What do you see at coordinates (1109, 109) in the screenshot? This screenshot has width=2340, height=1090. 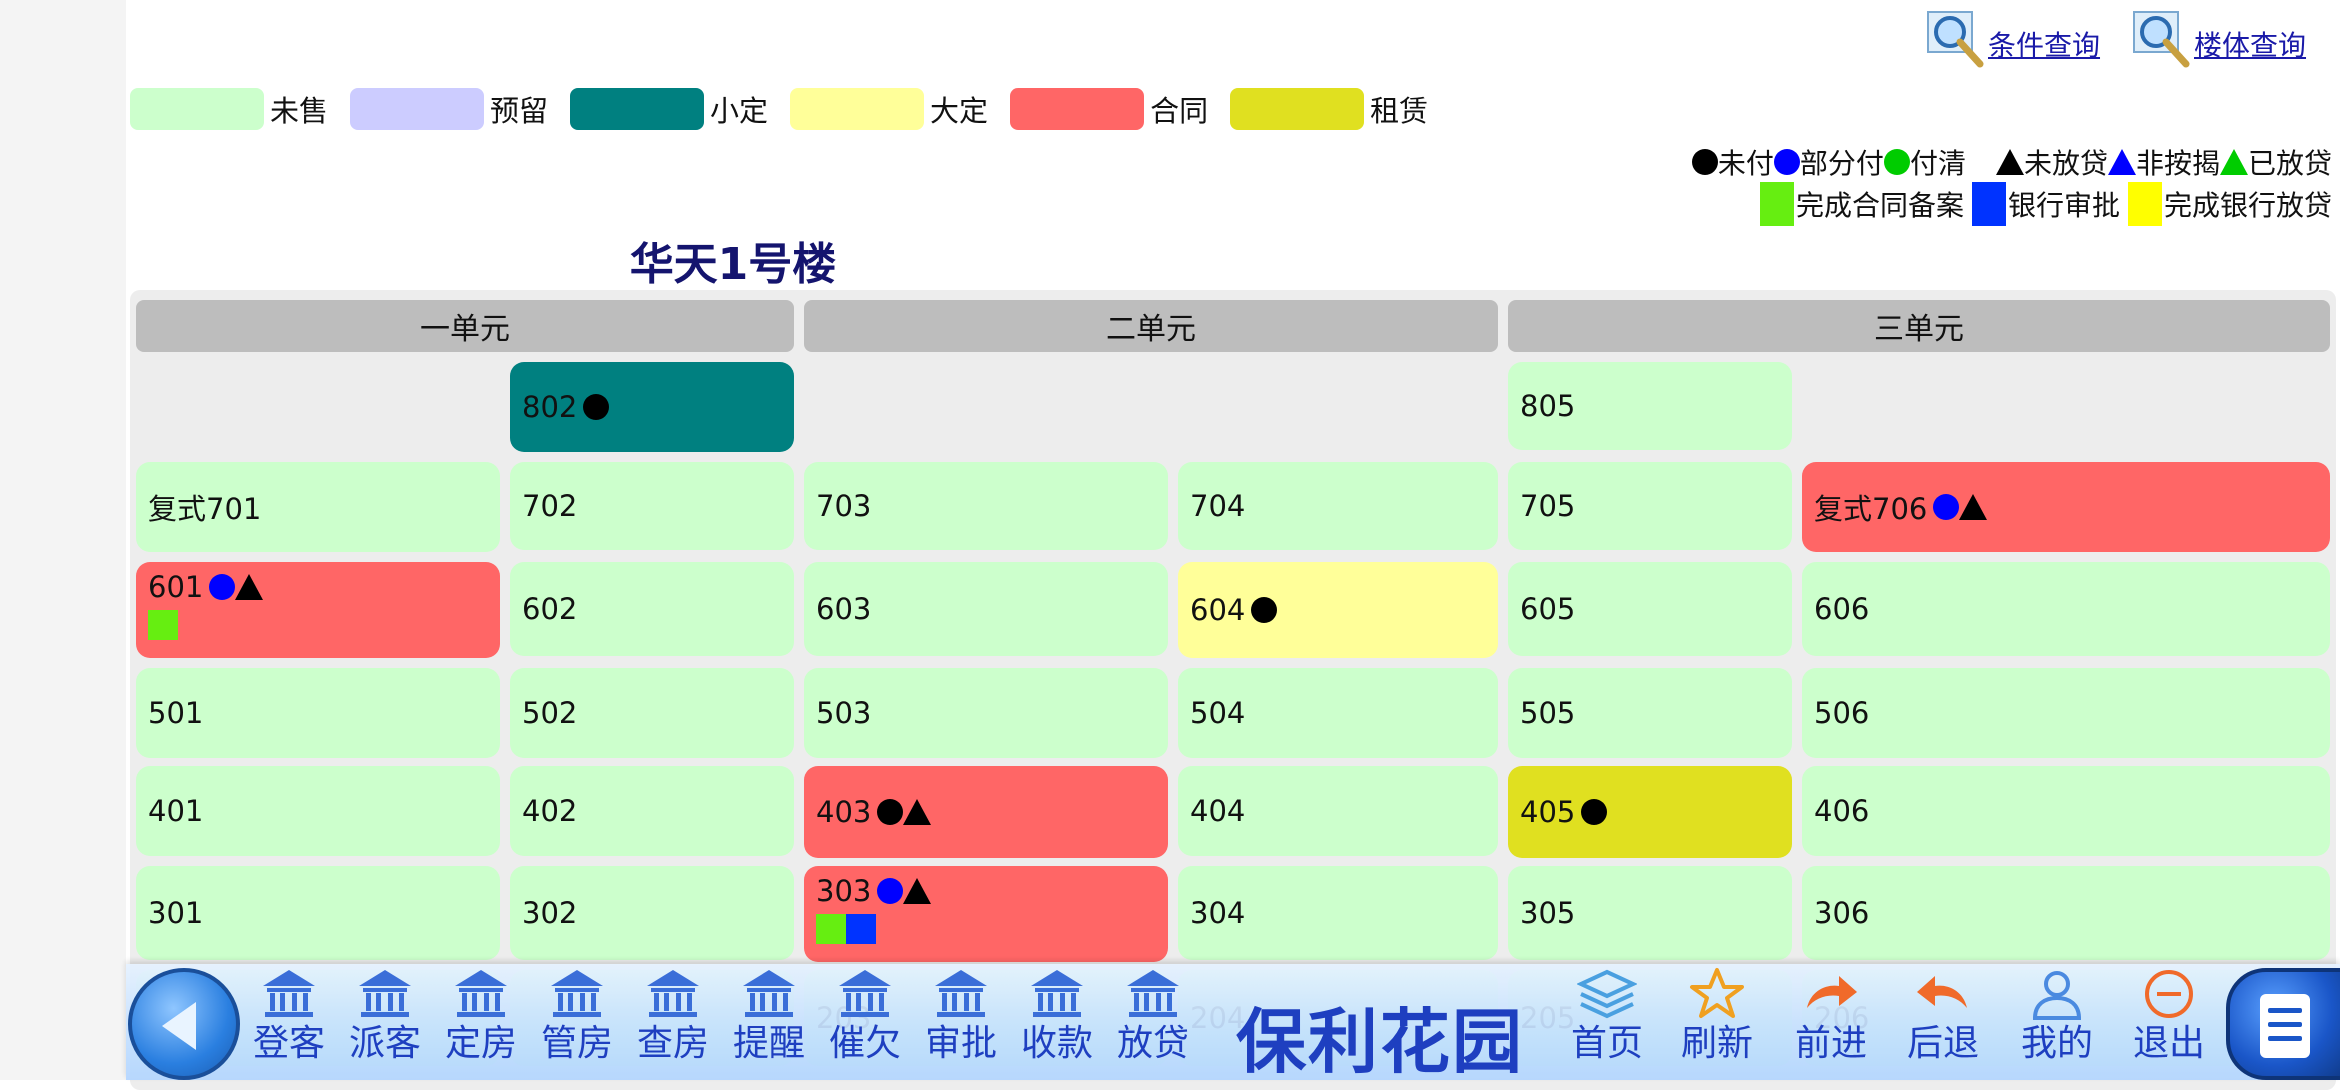 I see `legend-contract: 合同` at bounding box center [1109, 109].